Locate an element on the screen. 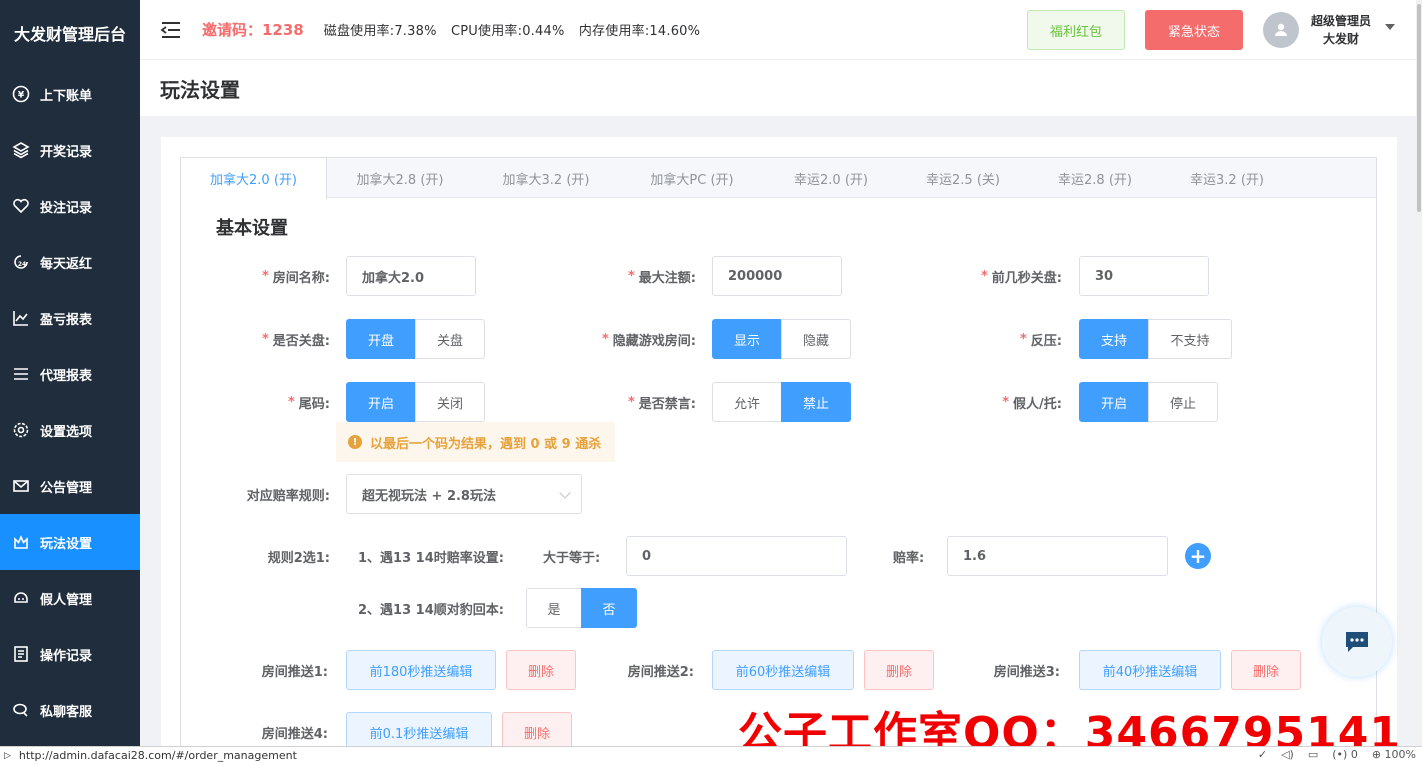 Image resolution: width=1422 pixels, height=764 pixels. welfare-redpacket-button: 福利红包 is located at coordinates (1076, 30).